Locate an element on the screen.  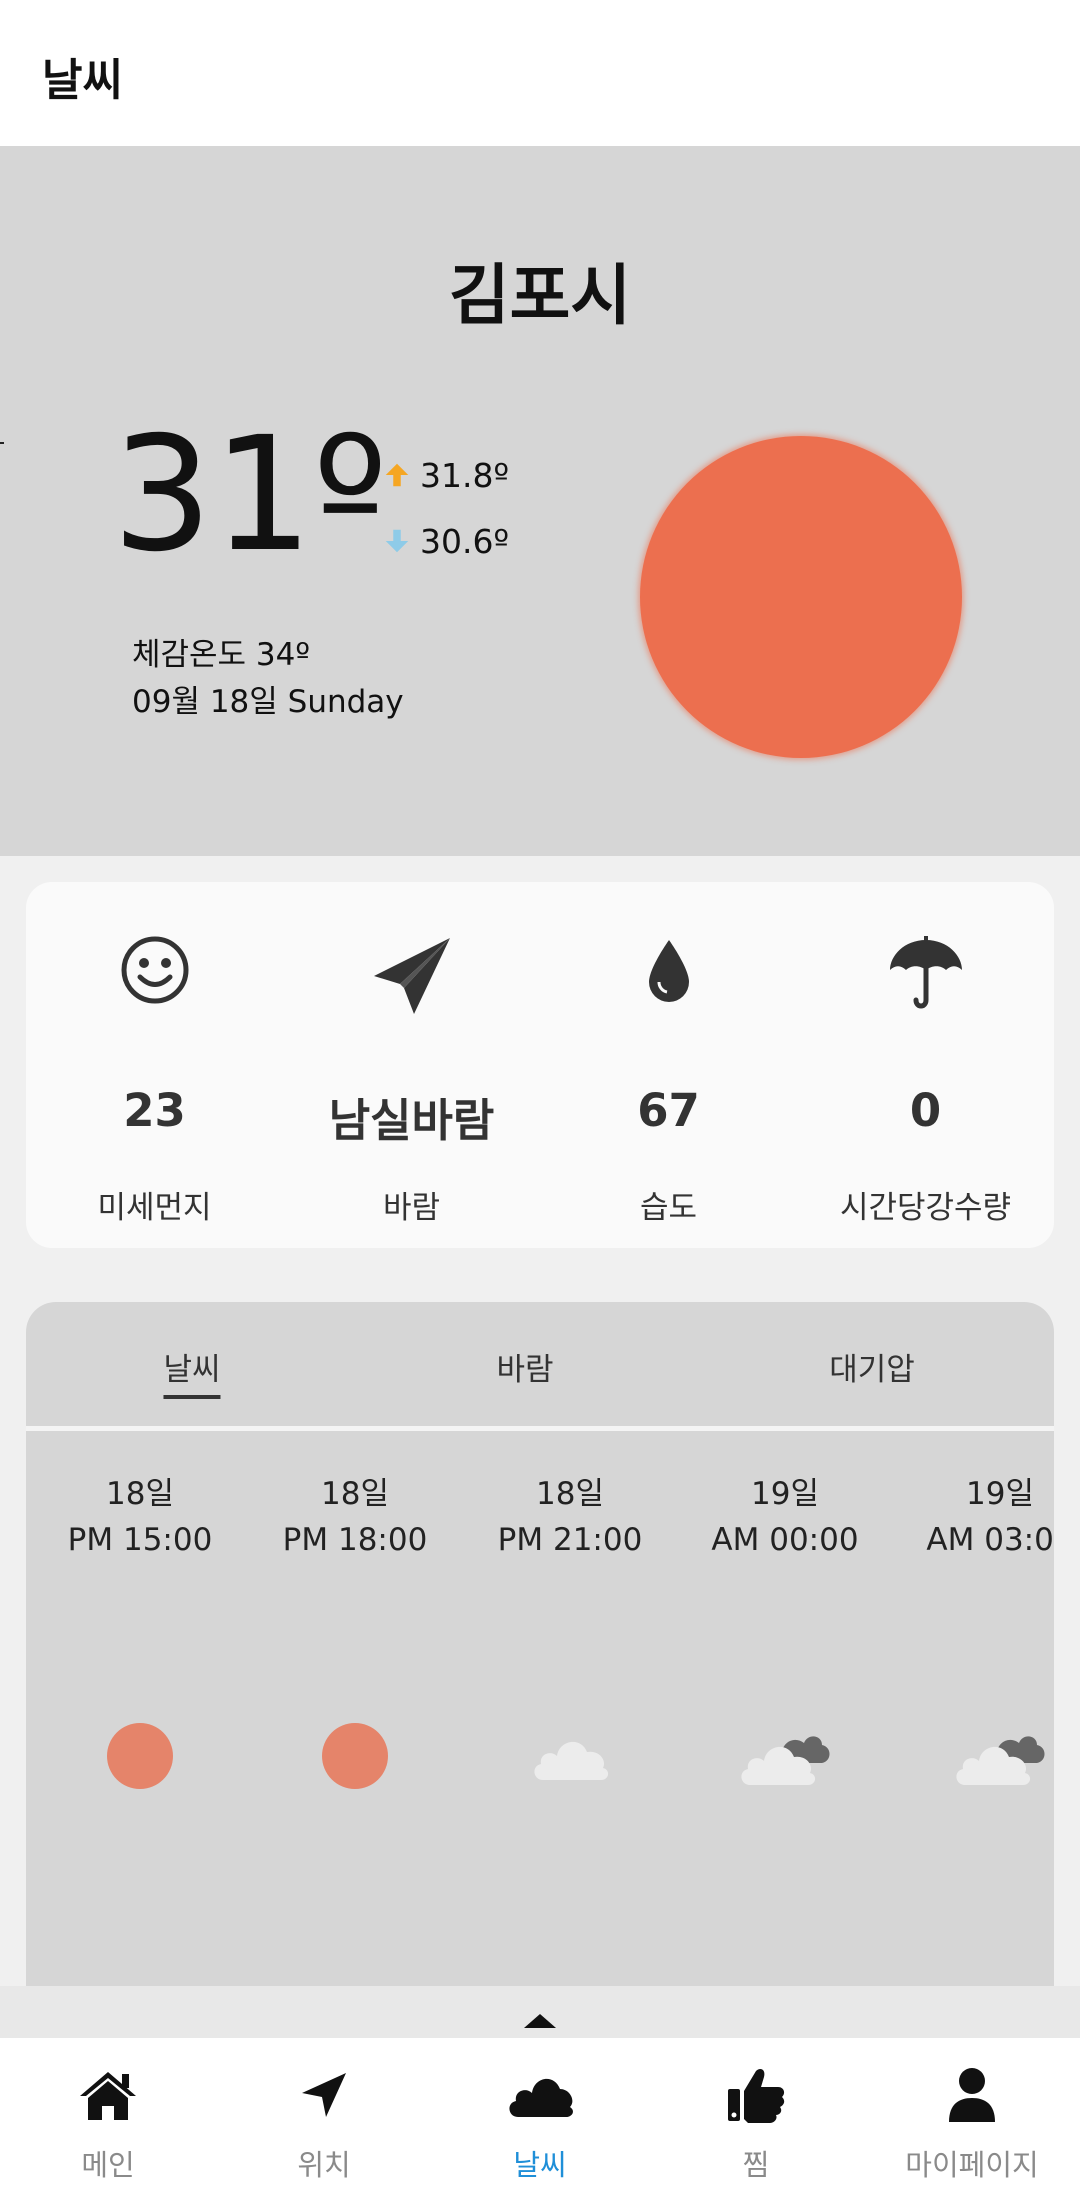
nav-item-location: 위치 is located at coordinates (324, 2117).